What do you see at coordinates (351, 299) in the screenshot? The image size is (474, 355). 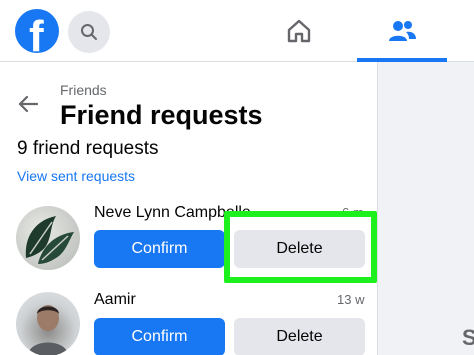 I see `request-time: 13 w` at bounding box center [351, 299].